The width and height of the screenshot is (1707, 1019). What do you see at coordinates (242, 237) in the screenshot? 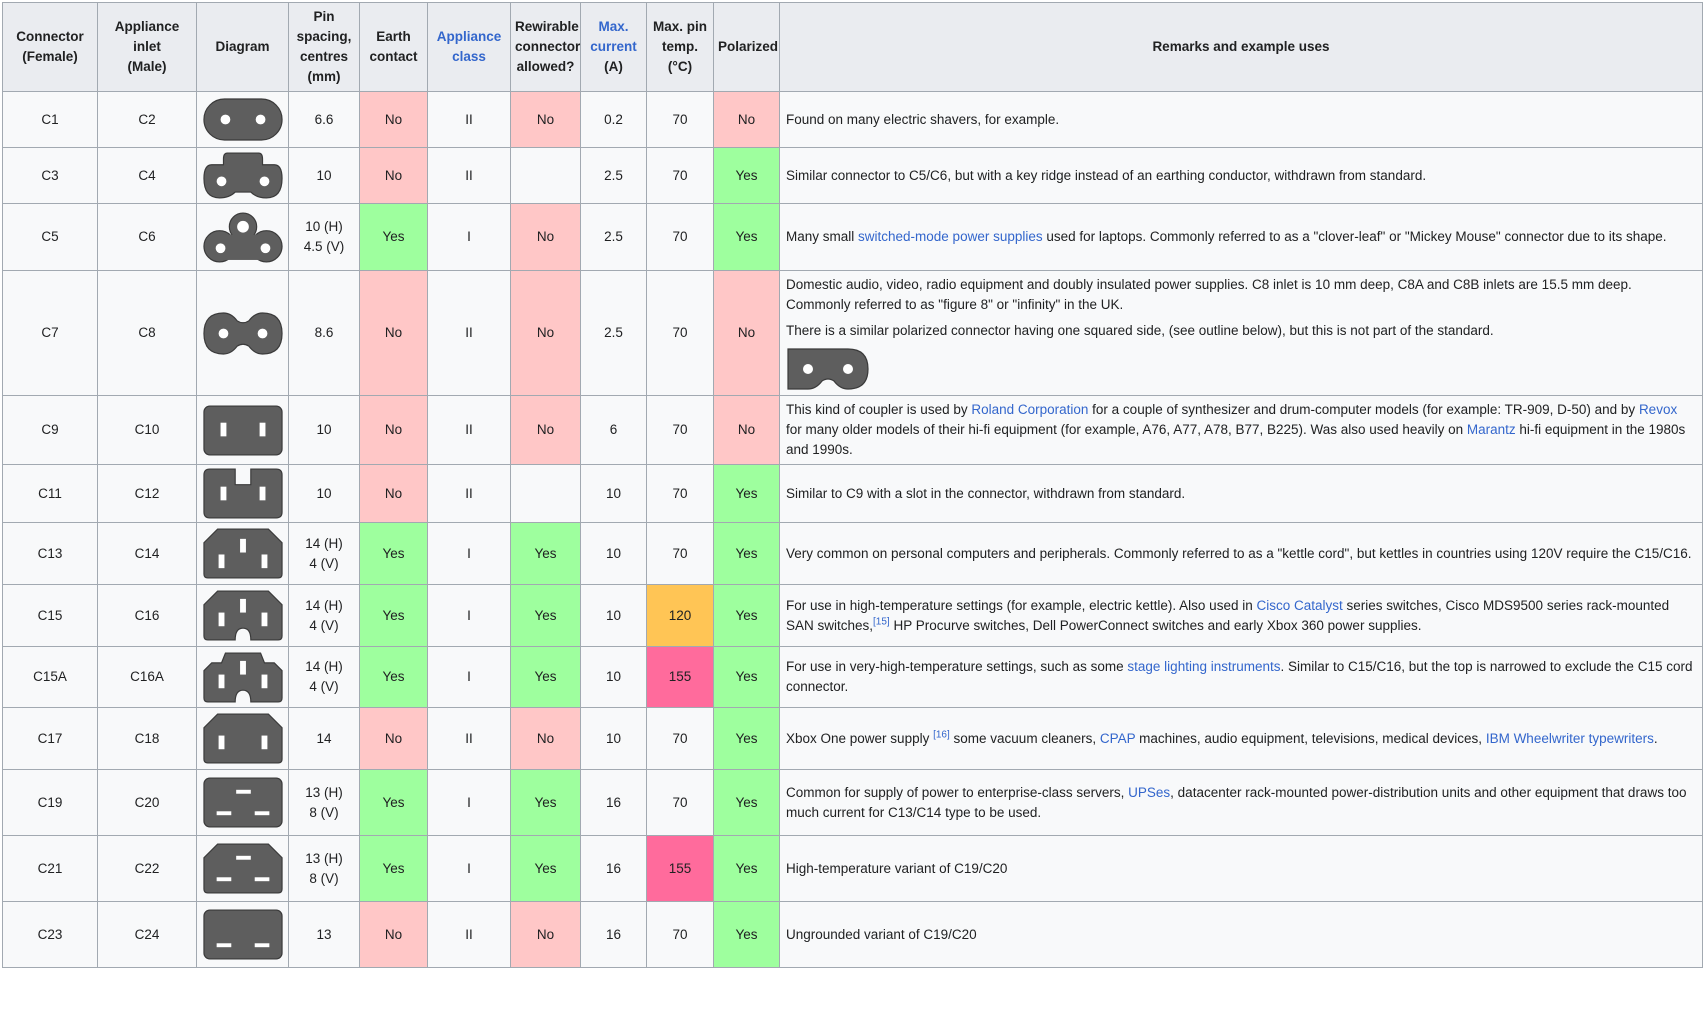
I see `clover-leaf-connector-icon` at bounding box center [242, 237].